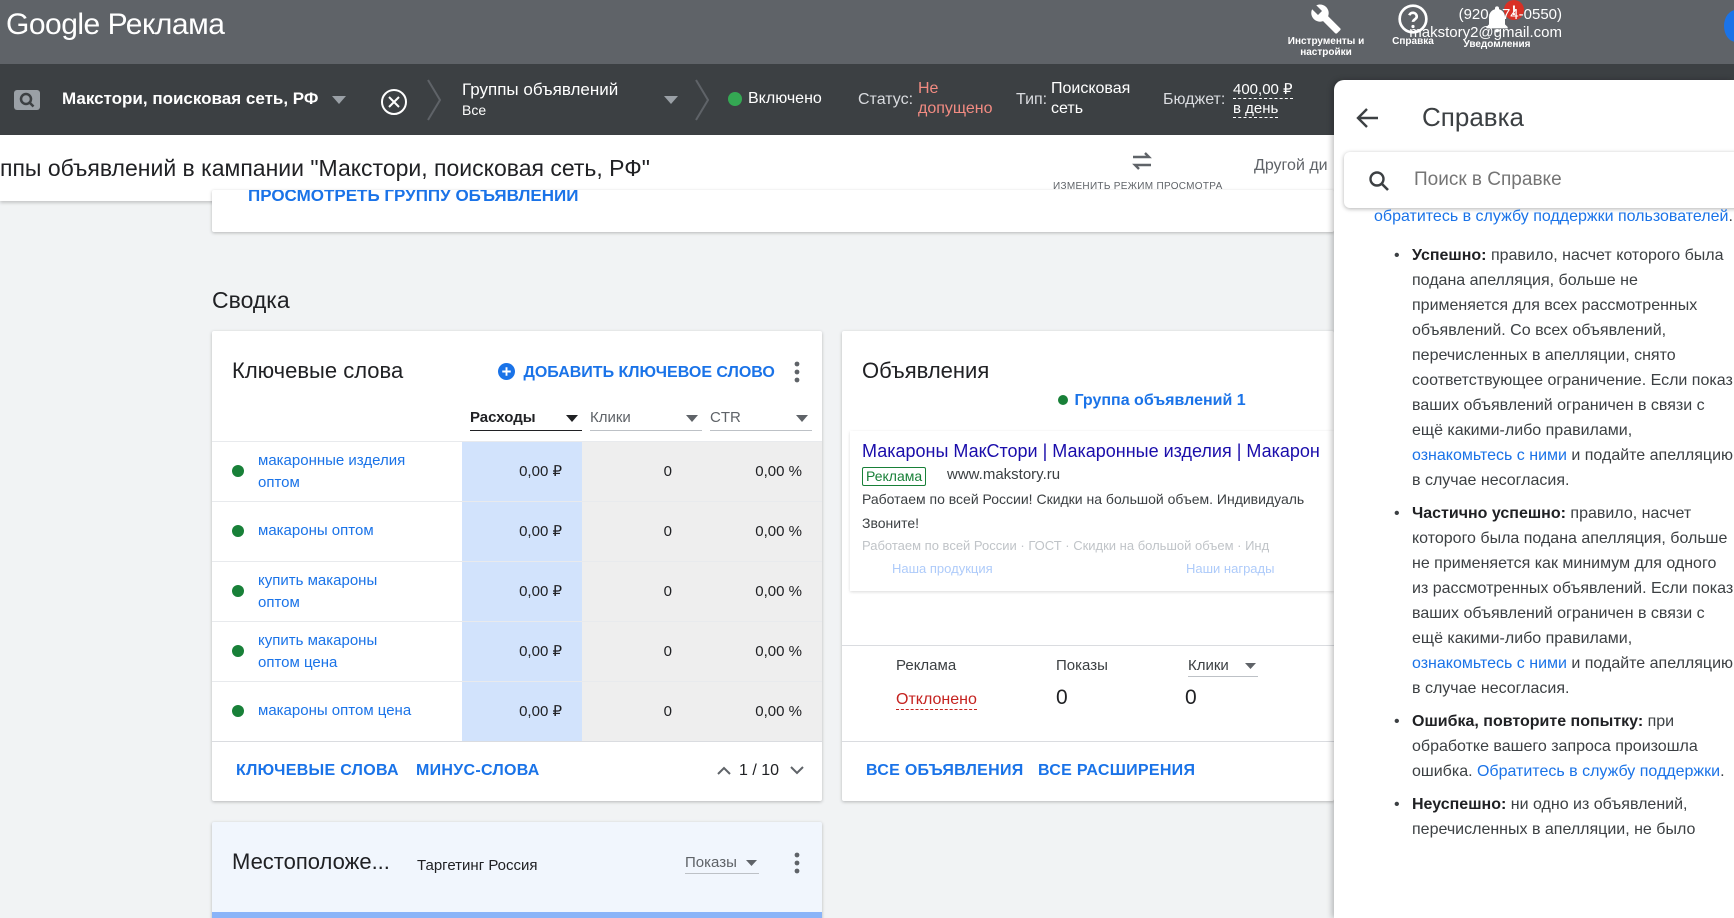 Image resolution: width=1734 pixels, height=918 pixels. Describe the element at coordinates (348, 472) in the screenshot. I see `keyword-link: макаронные изделия оптом` at that location.